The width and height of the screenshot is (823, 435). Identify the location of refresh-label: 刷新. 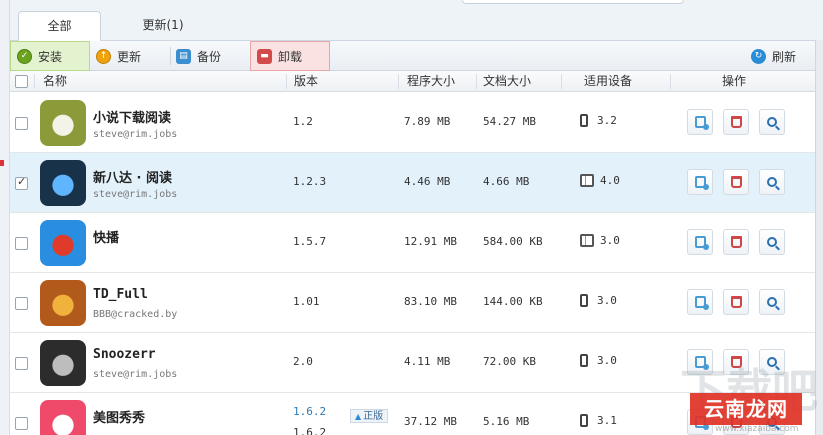
(784, 56).